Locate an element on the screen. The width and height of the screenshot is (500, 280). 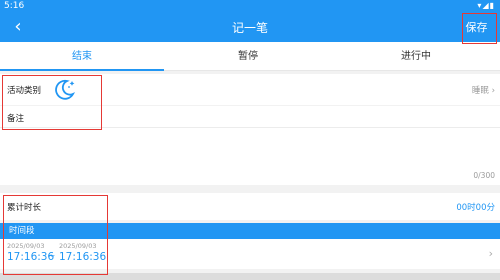
period-start-date: 2025/09/03 is located at coordinates (26, 246).